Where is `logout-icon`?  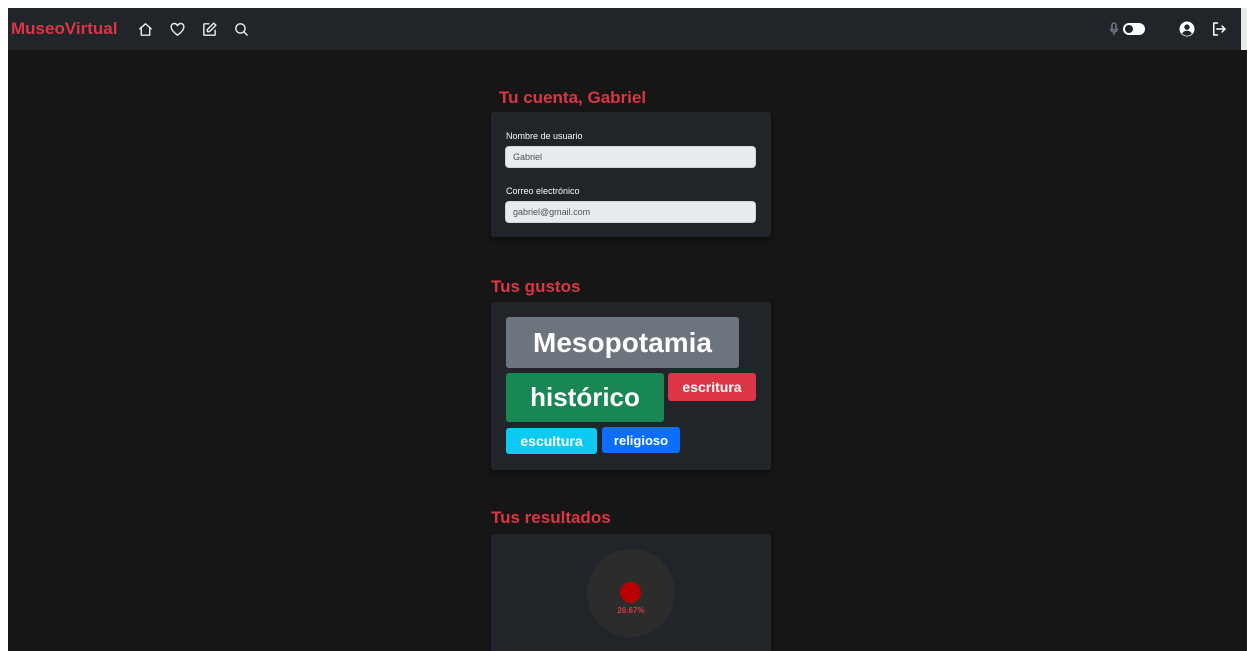 logout-icon is located at coordinates (1219, 29).